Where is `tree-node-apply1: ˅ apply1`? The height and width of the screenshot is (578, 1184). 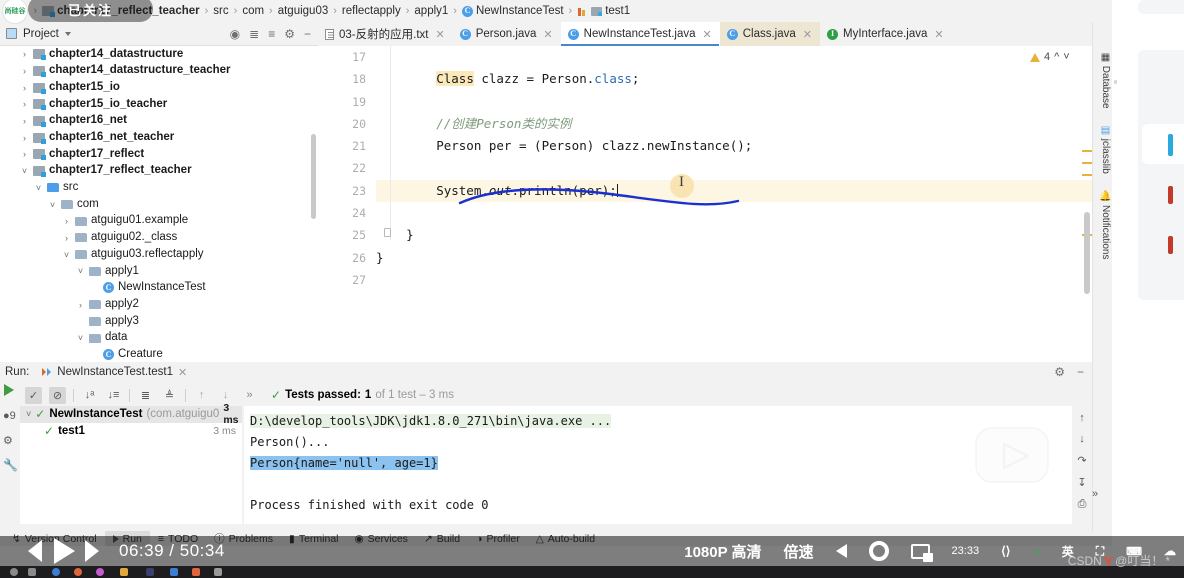 tree-node-apply1: ˅ apply1 is located at coordinates (159, 271).